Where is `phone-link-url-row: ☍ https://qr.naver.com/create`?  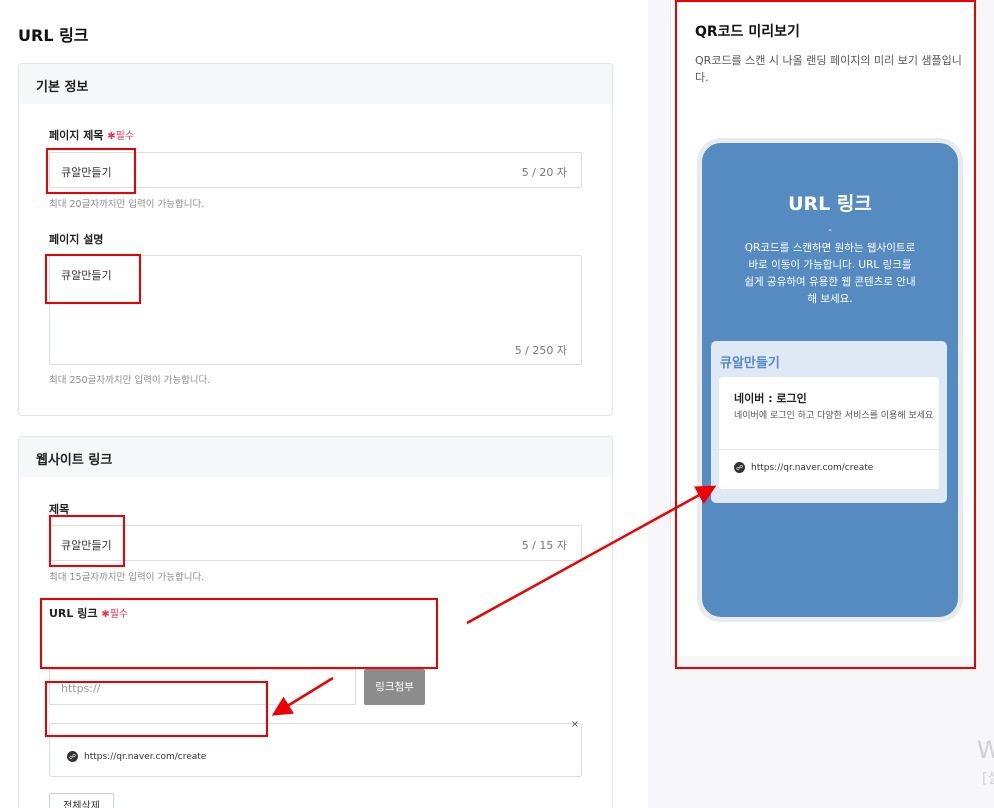 phone-link-url-row: ☍ https://qr.naver.com/create is located at coordinates (803, 467).